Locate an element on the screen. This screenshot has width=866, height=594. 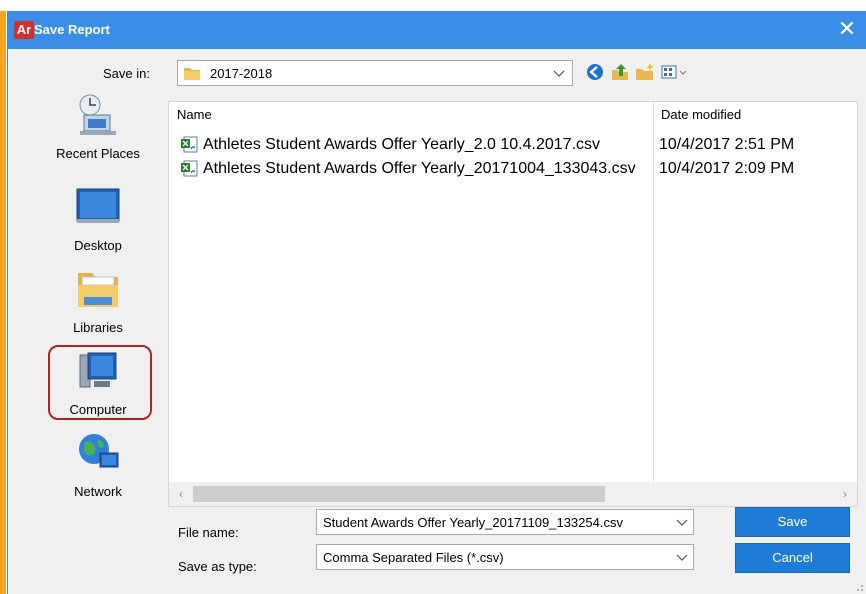
app-accent-strip is located at coordinates (3, 297).